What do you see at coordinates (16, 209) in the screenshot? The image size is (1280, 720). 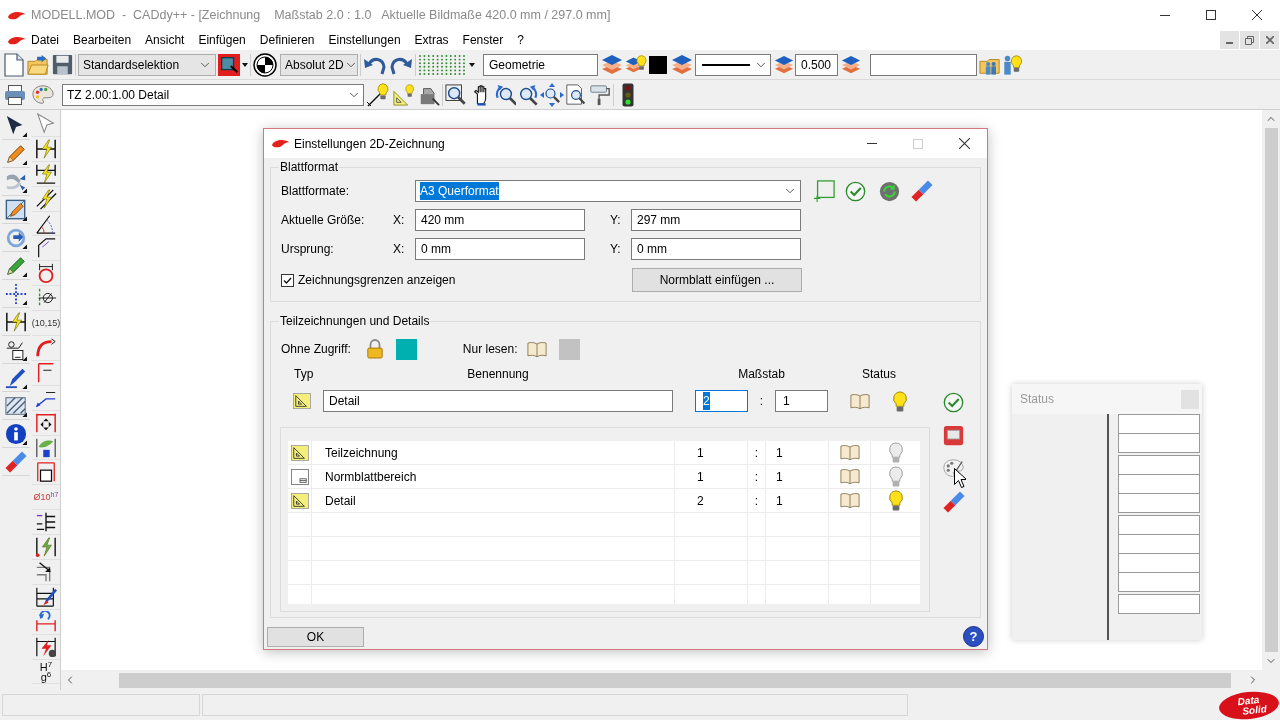 I see `square-pencil-icon` at bounding box center [16, 209].